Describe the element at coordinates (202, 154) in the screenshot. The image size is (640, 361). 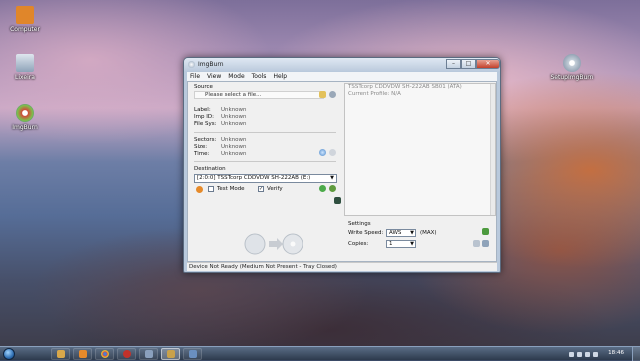
I see `time-label: Time:` at that location.